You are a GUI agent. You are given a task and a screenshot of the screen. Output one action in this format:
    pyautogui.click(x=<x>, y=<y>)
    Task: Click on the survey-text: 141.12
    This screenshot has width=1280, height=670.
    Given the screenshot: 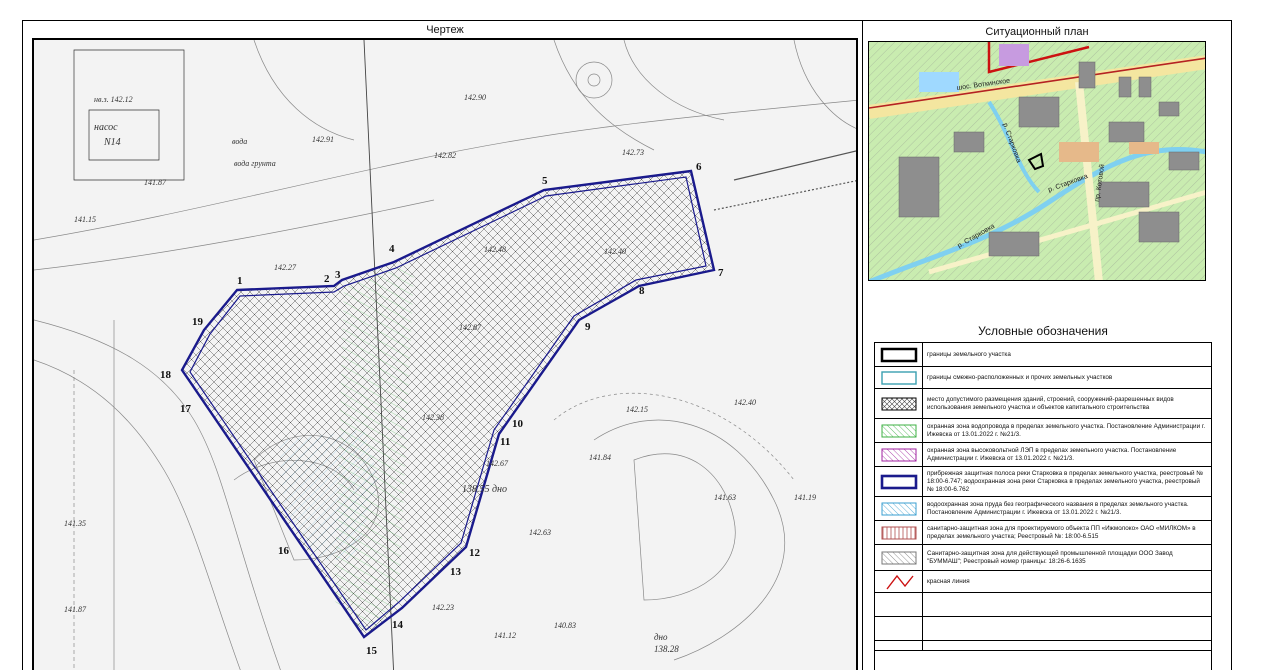 What is the action you would take?
    pyautogui.click(x=505, y=635)
    